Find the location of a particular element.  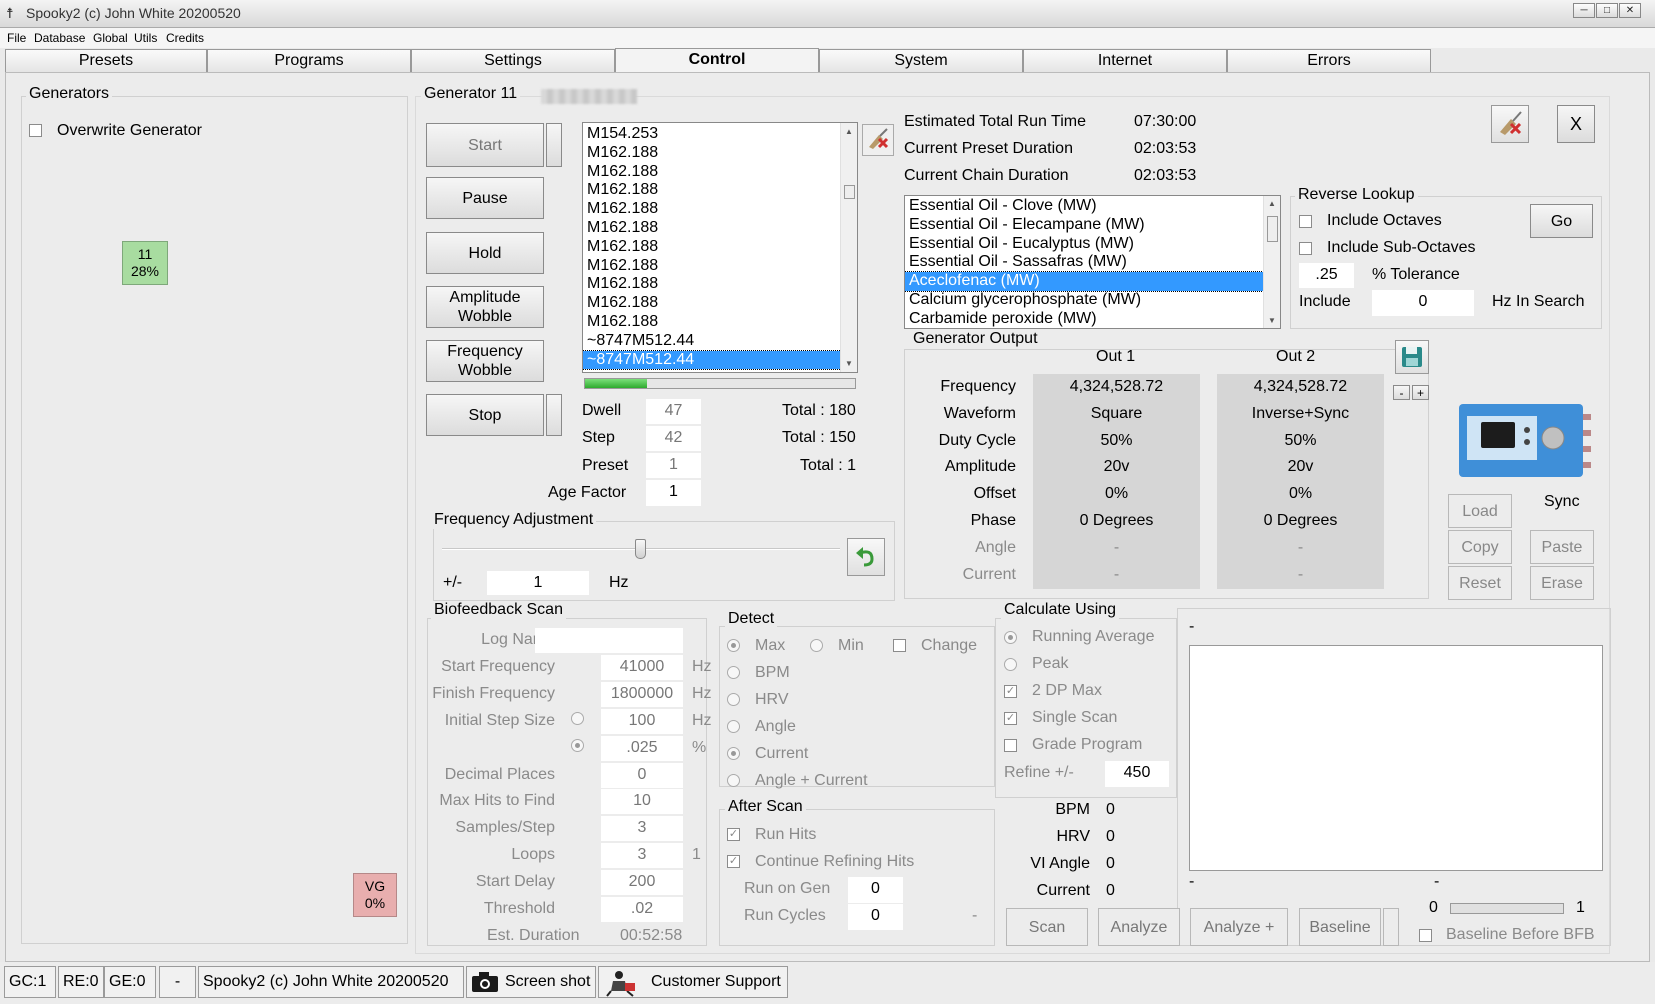

stop-button: Stop is located at coordinates (485, 415).